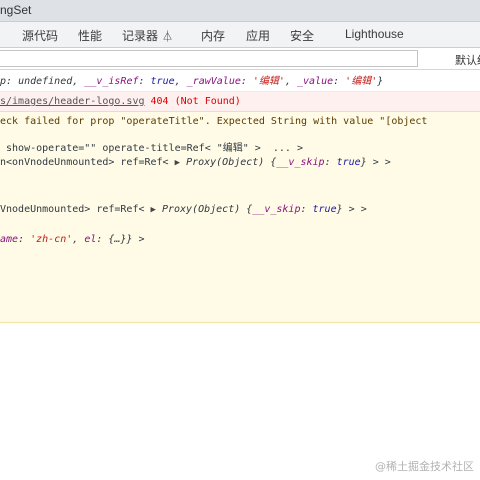 The image size is (480, 480). I want to click on console-filter-bar: 默认级, so click(240, 59).